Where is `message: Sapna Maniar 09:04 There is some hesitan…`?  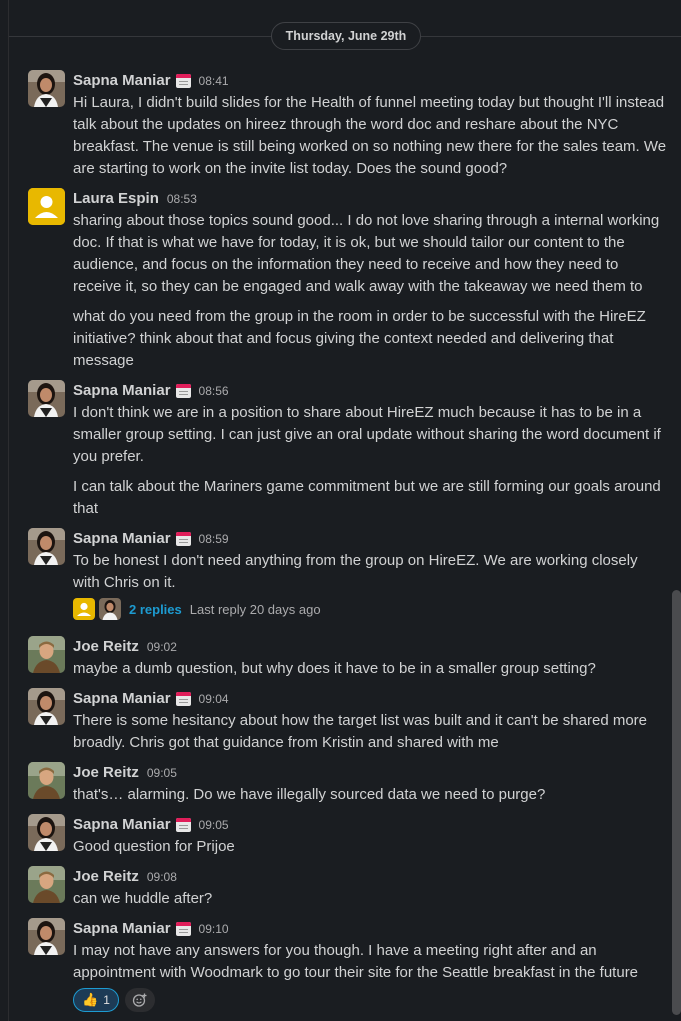 message: Sapna Maniar 09:04 There is some hesitan… is located at coordinates (347, 721).